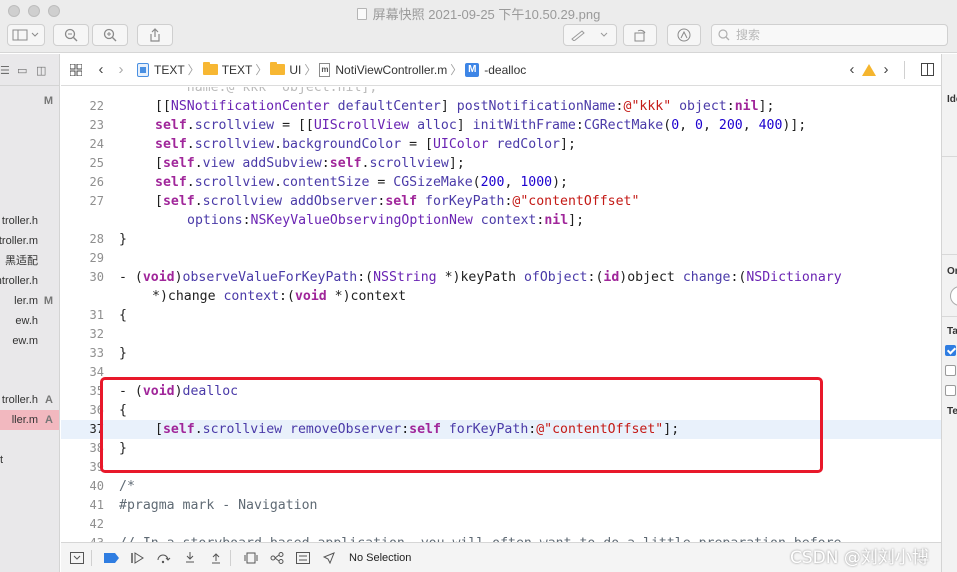 Image resolution: width=957 pixels, height=572 pixels. Describe the element at coordinates (310, 163) in the screenshot. I see `code-text: [self.view addSubview:self.scrollview];` at that location.